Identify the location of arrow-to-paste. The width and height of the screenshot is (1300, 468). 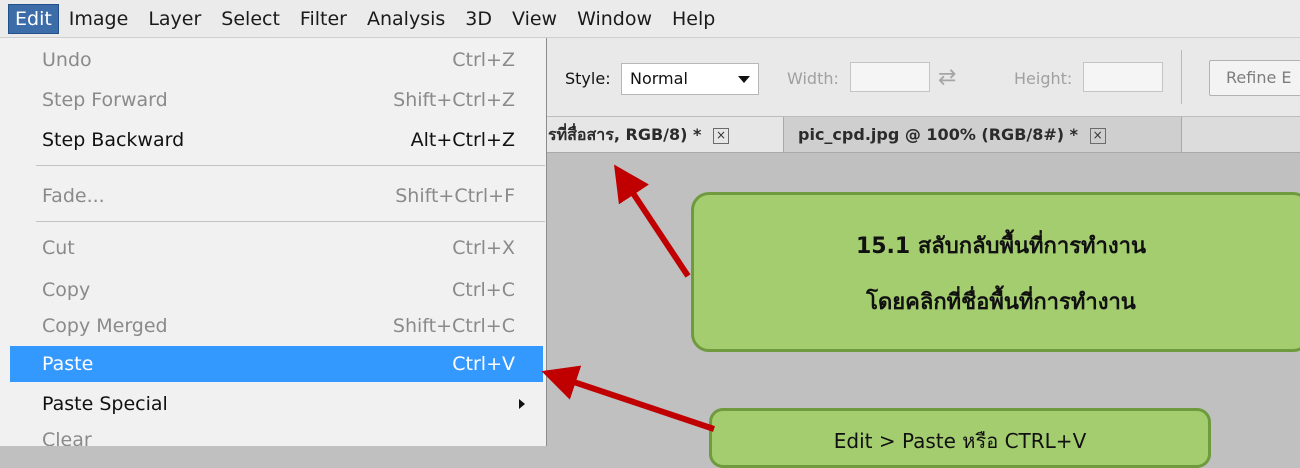
(628, 398).